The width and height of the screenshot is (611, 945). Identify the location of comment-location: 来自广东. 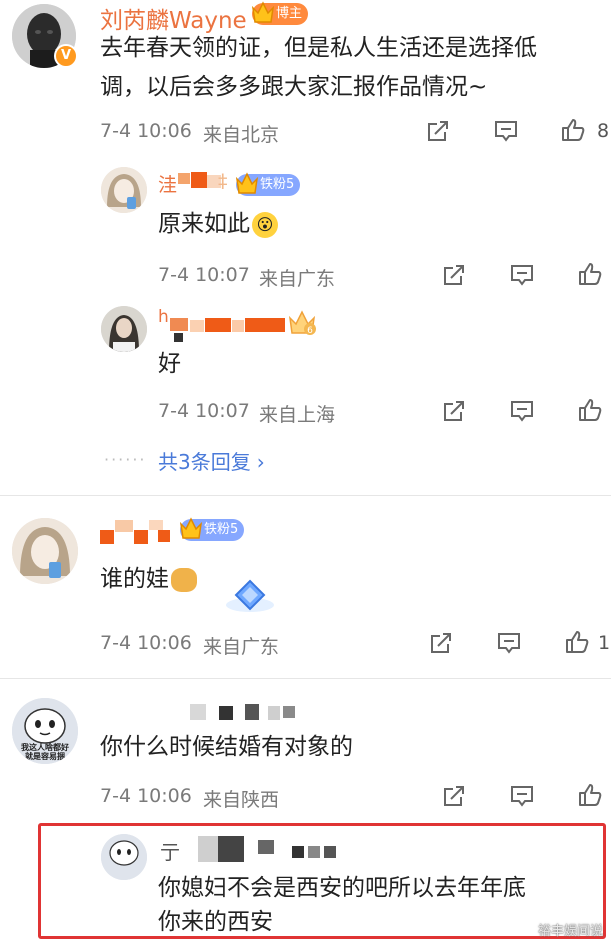
(241, 647).